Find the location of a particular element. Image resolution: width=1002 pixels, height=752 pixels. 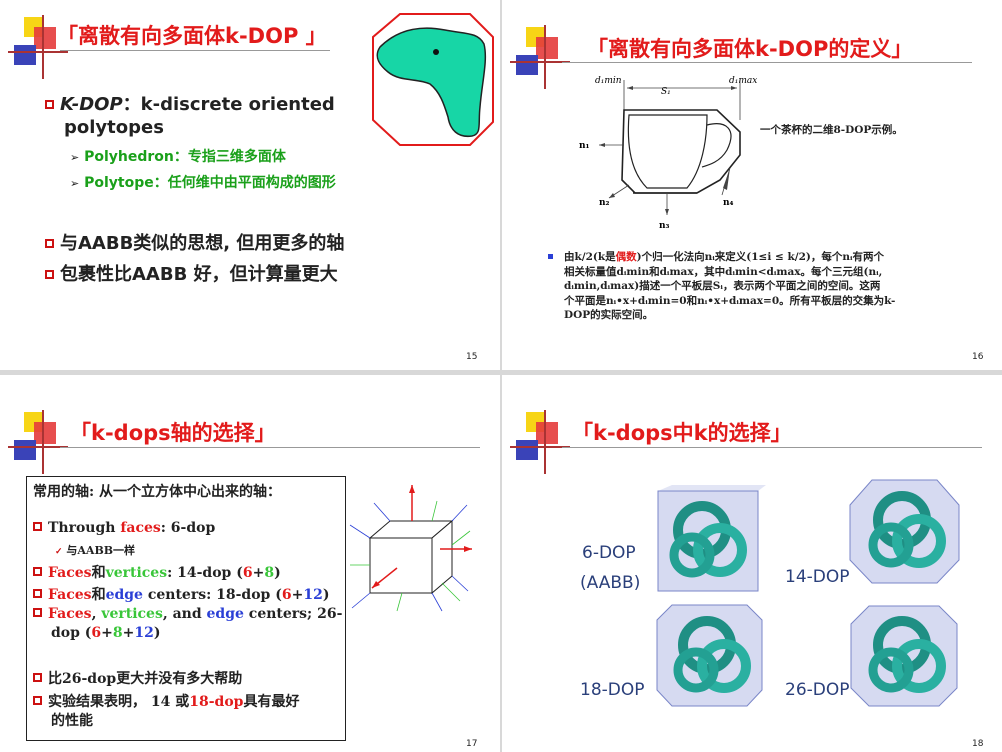

sub-bullet-text: Polytope：任何维中由平面构成的图形 is located at coordinates (210, 183).